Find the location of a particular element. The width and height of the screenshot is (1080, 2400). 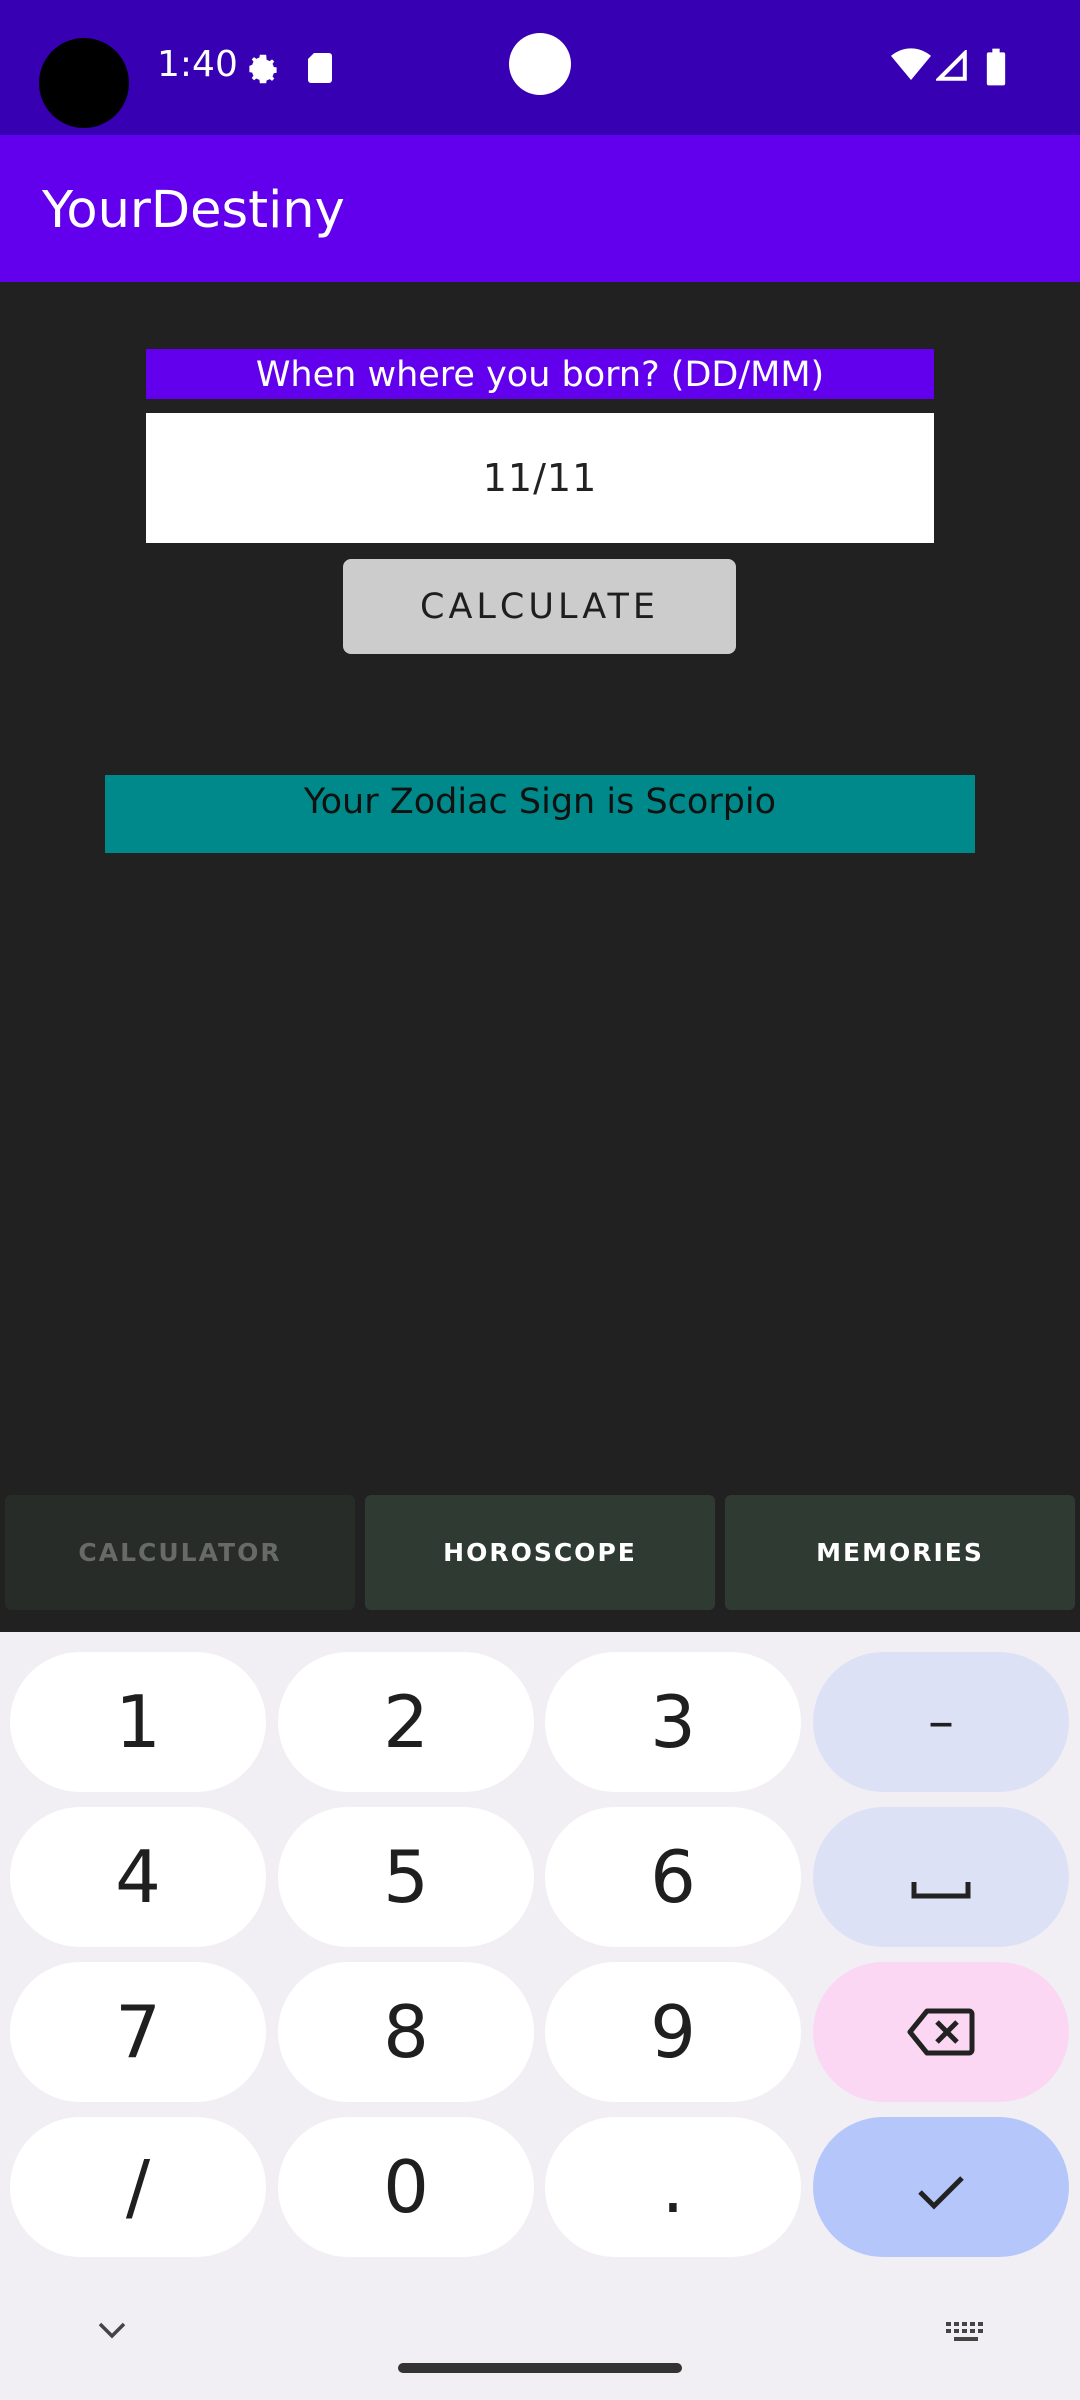

settings-icon is located at coordinates (263, 71).